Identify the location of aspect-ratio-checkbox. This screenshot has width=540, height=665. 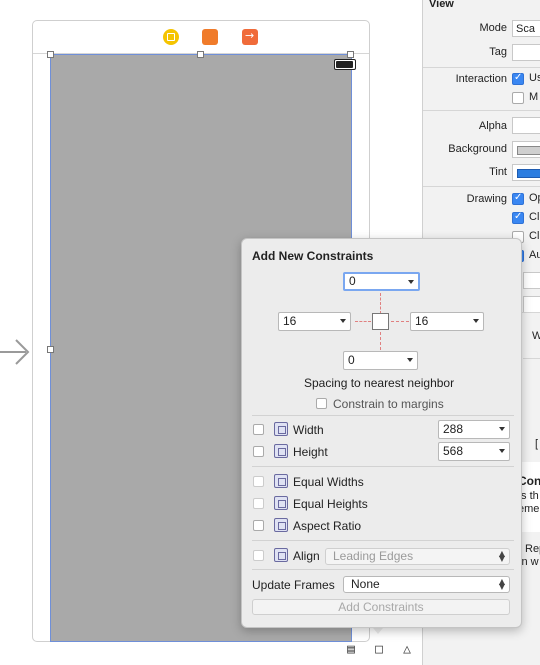
(258, 525).